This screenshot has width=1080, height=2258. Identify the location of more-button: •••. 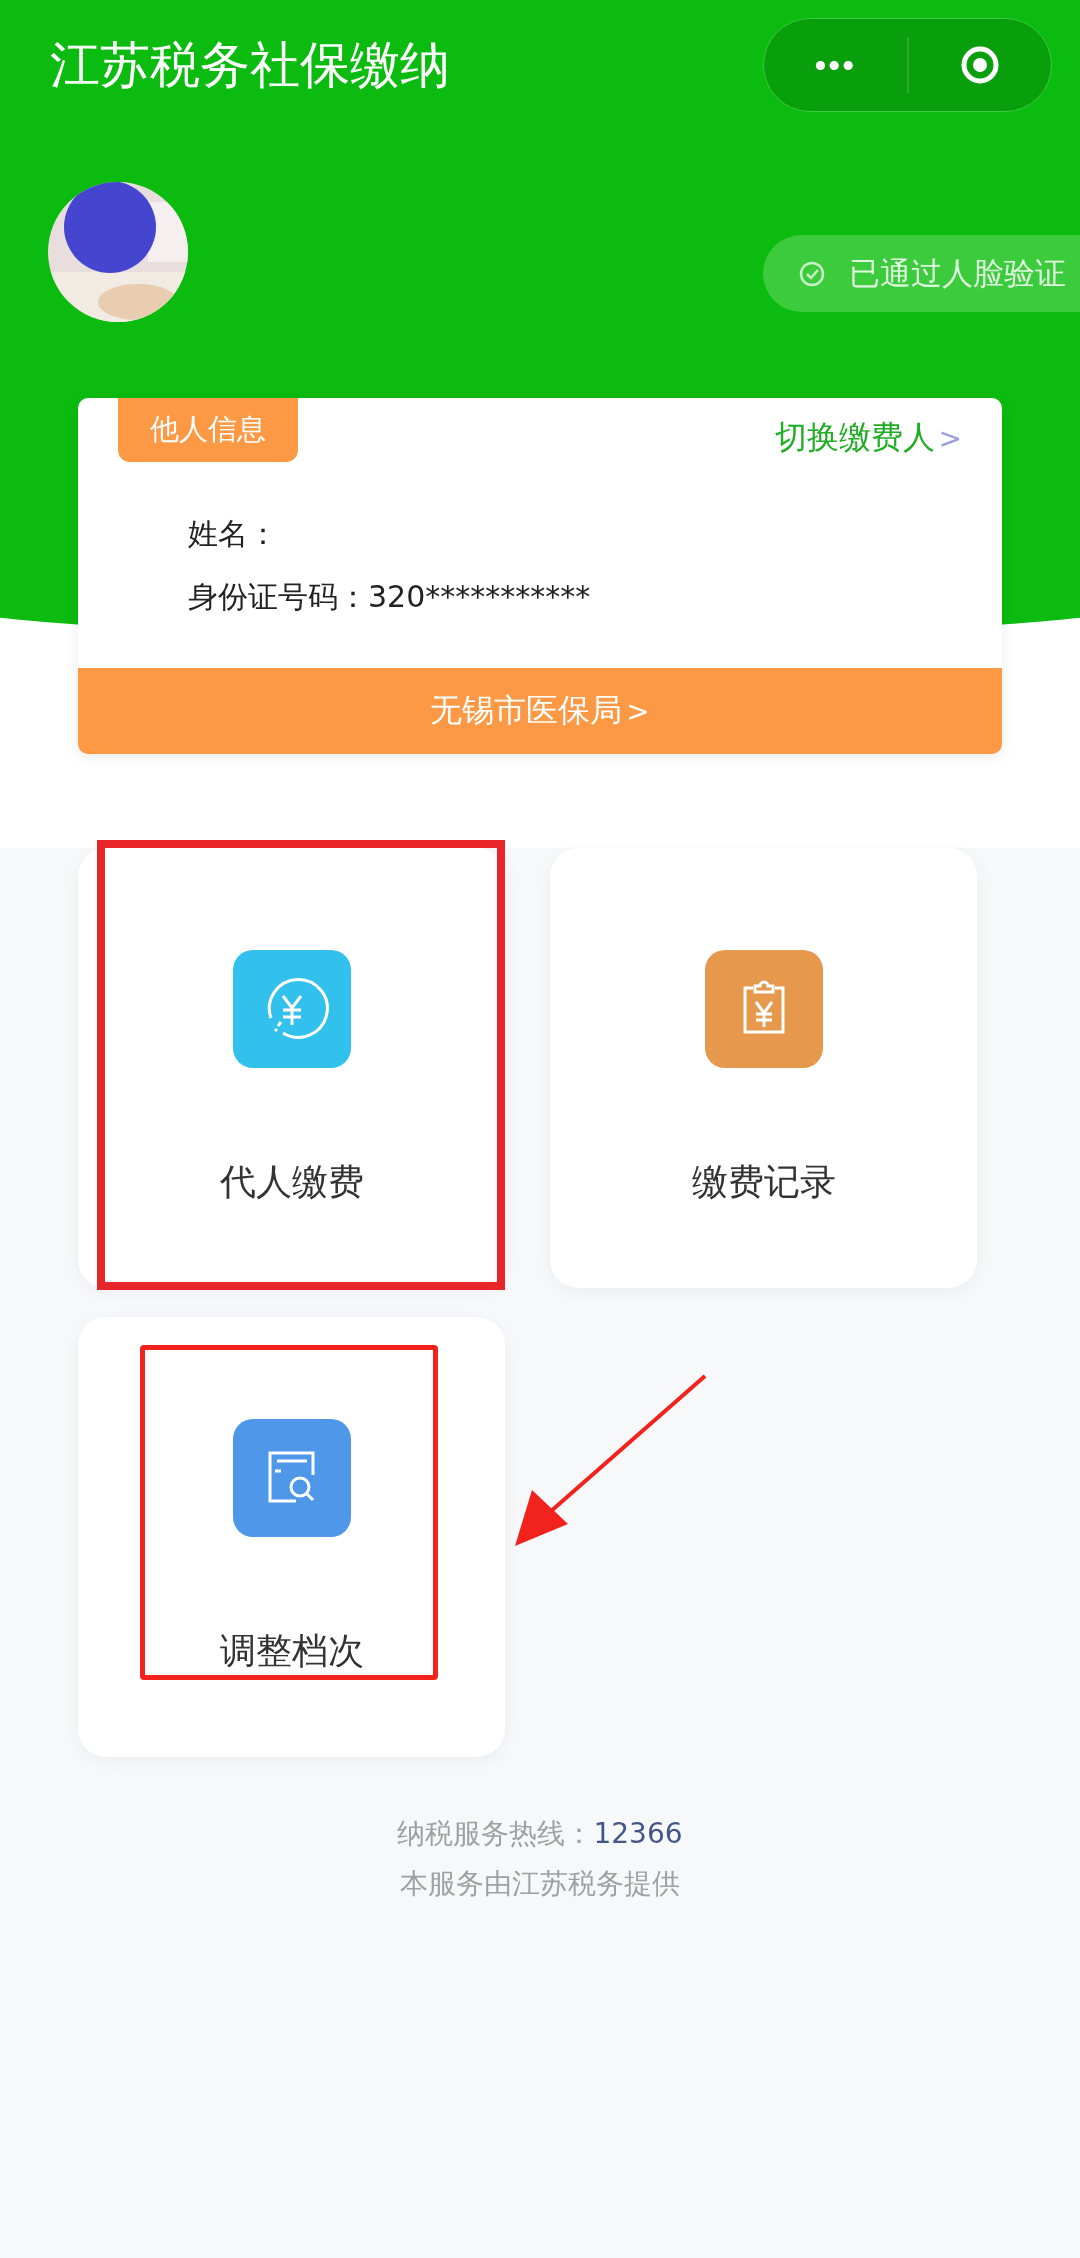
(835, 65).